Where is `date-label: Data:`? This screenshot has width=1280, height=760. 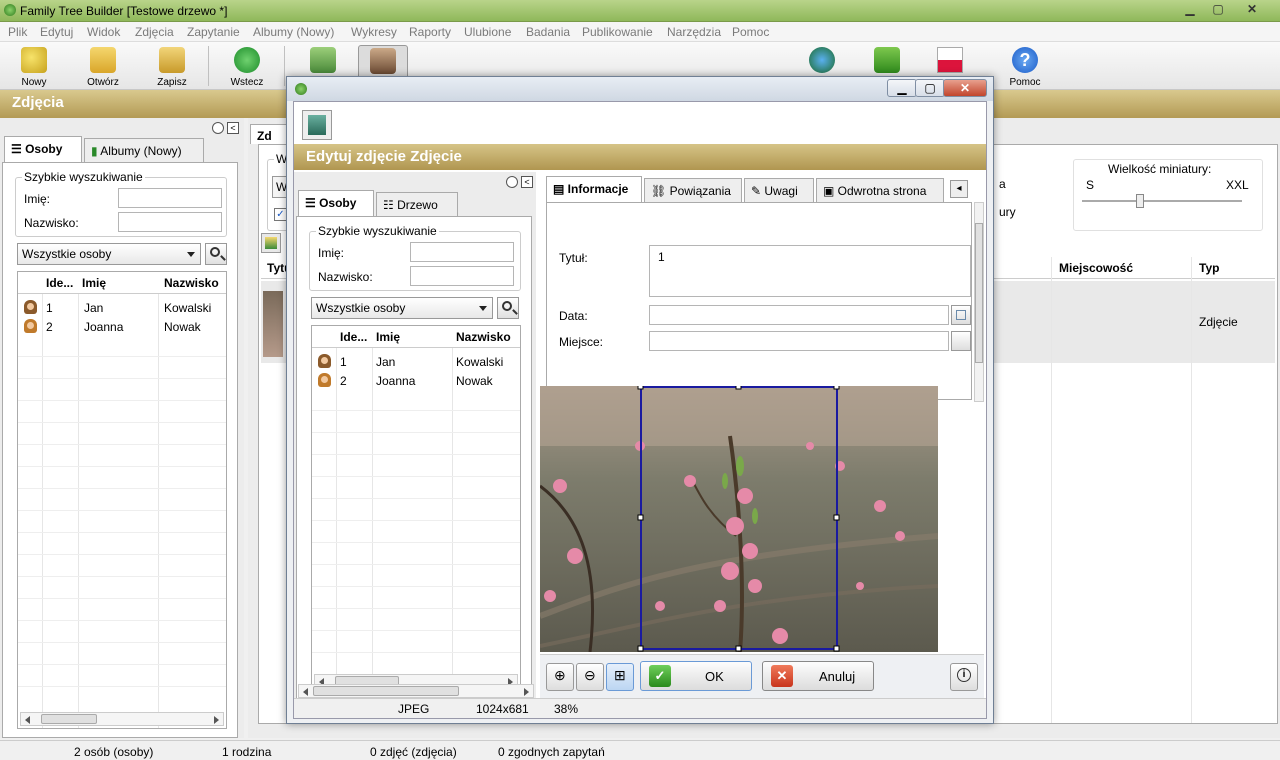
date-label: Data: is located at coordinates (573, 316).